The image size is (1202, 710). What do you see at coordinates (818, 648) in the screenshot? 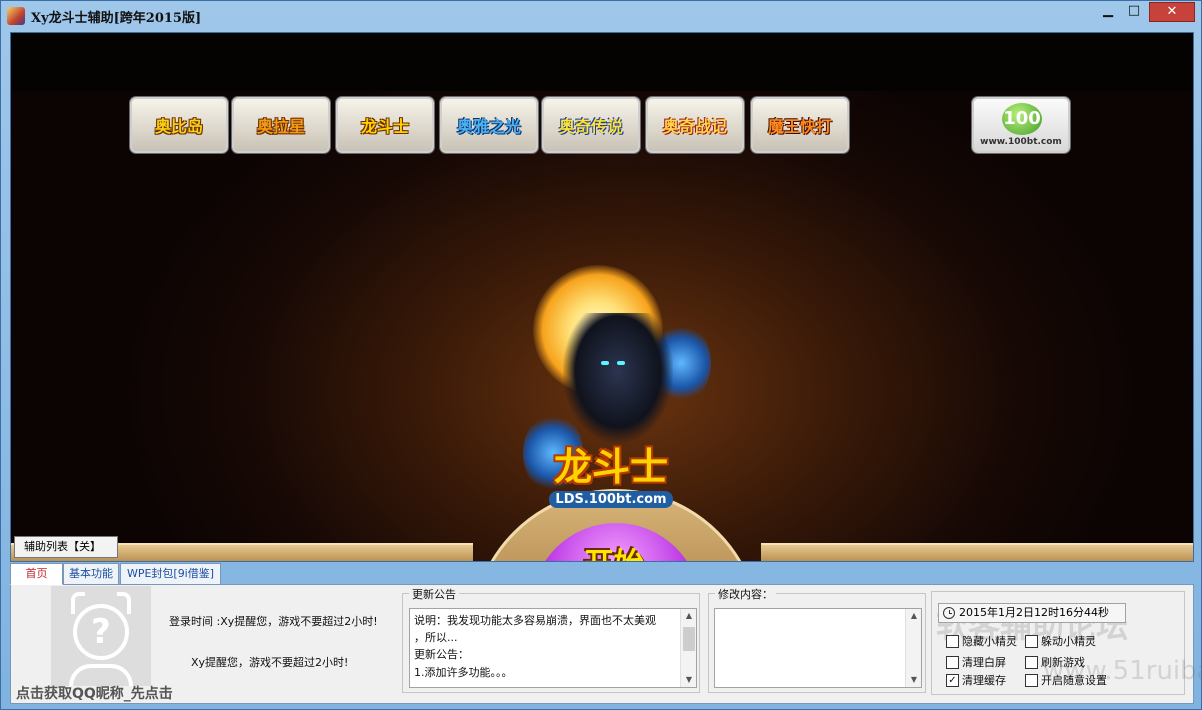
I see `modify-content-textbox: ▲ ▼` at bounding box center [818, 648].